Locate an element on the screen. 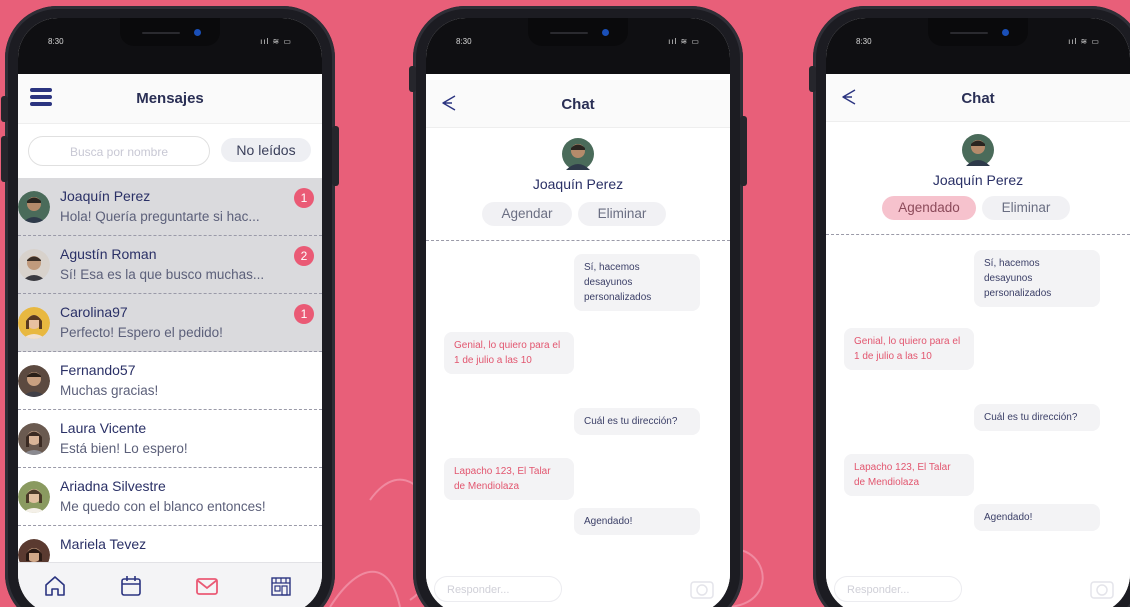 The image size is (1130, 607). conversation-row: Laura Vicente Está bien! Lo espero! is located at coordinates (170, 439).